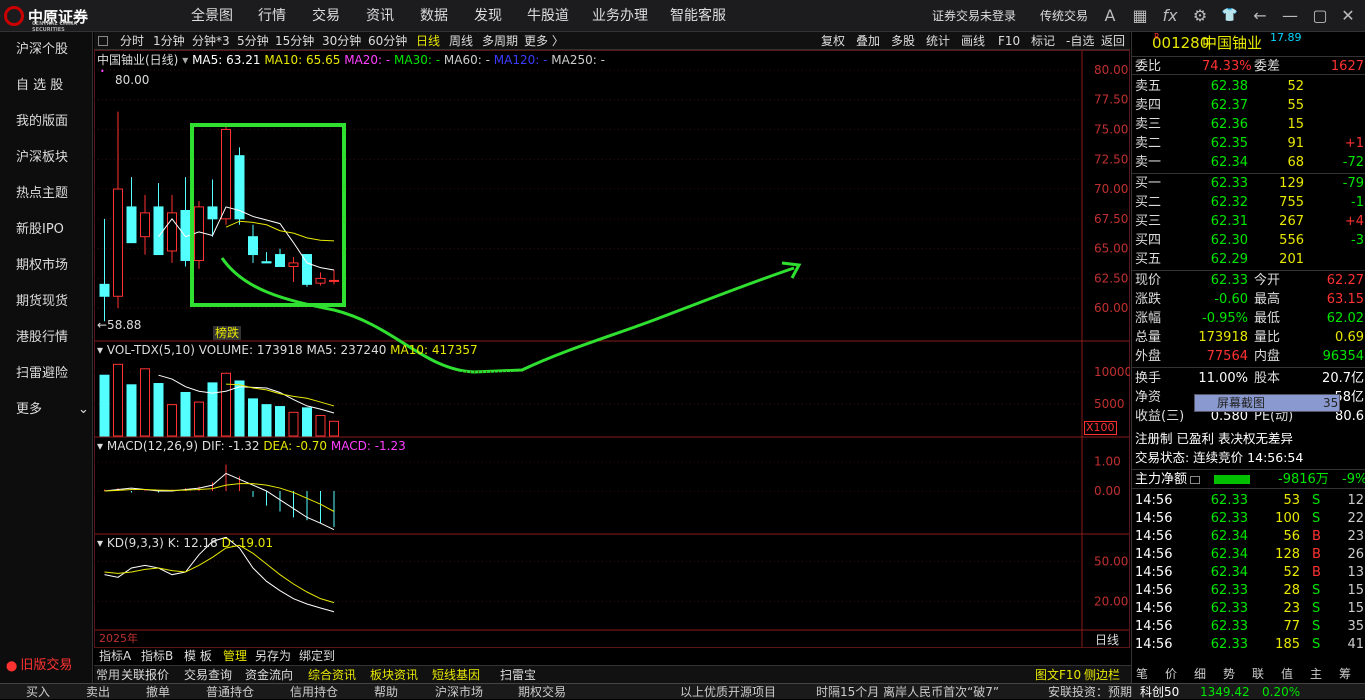 This screenshot has height=700, width=1365. Describe the element at coordinates (1195, 480) in the screenshot. I see `main-flow-icon` at that location.